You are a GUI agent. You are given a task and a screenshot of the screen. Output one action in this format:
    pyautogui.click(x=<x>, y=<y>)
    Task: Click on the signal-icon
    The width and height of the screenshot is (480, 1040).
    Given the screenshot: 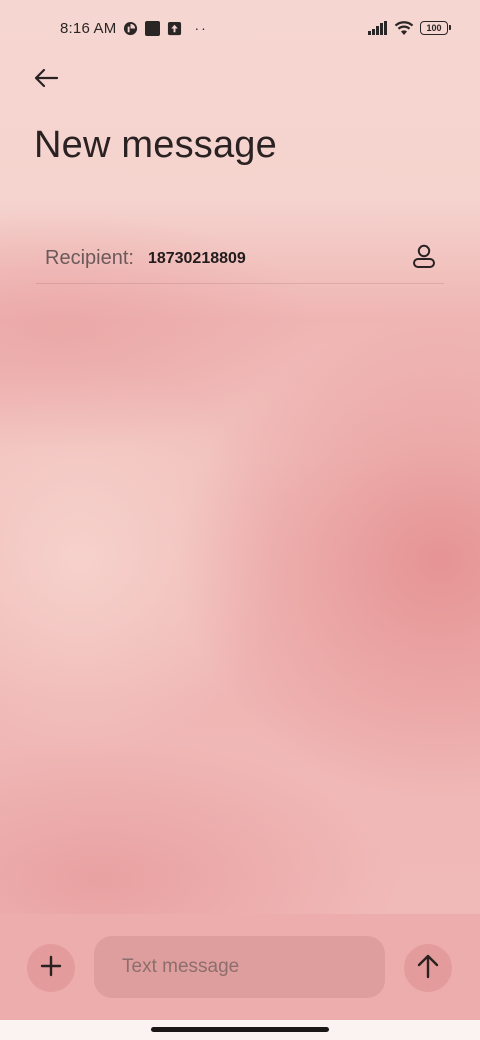 What is the action you would take?
    pyautogui.click(x=378, y=28)
    